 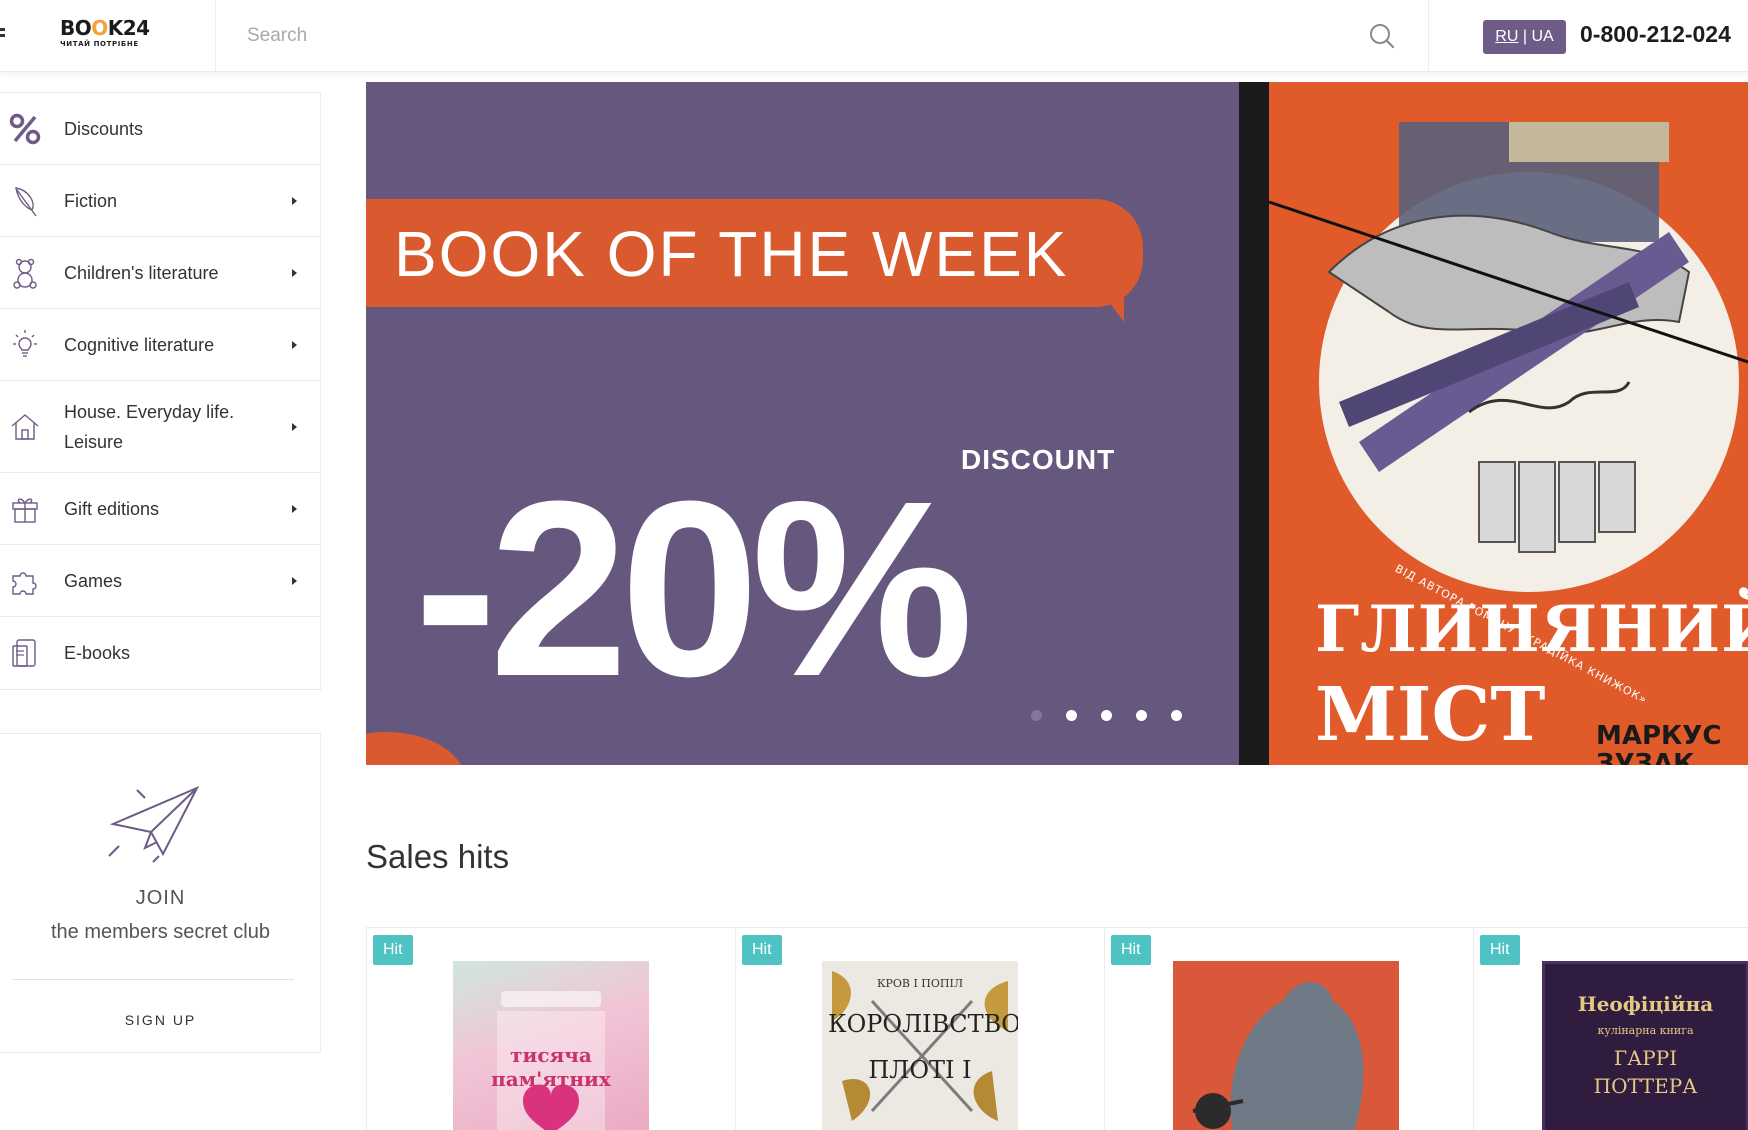 What do you see at coordinates (160, 129) in the screenshot?
I see `sidebar-item-discounts: Discounts` at bounding box center [160, 129].